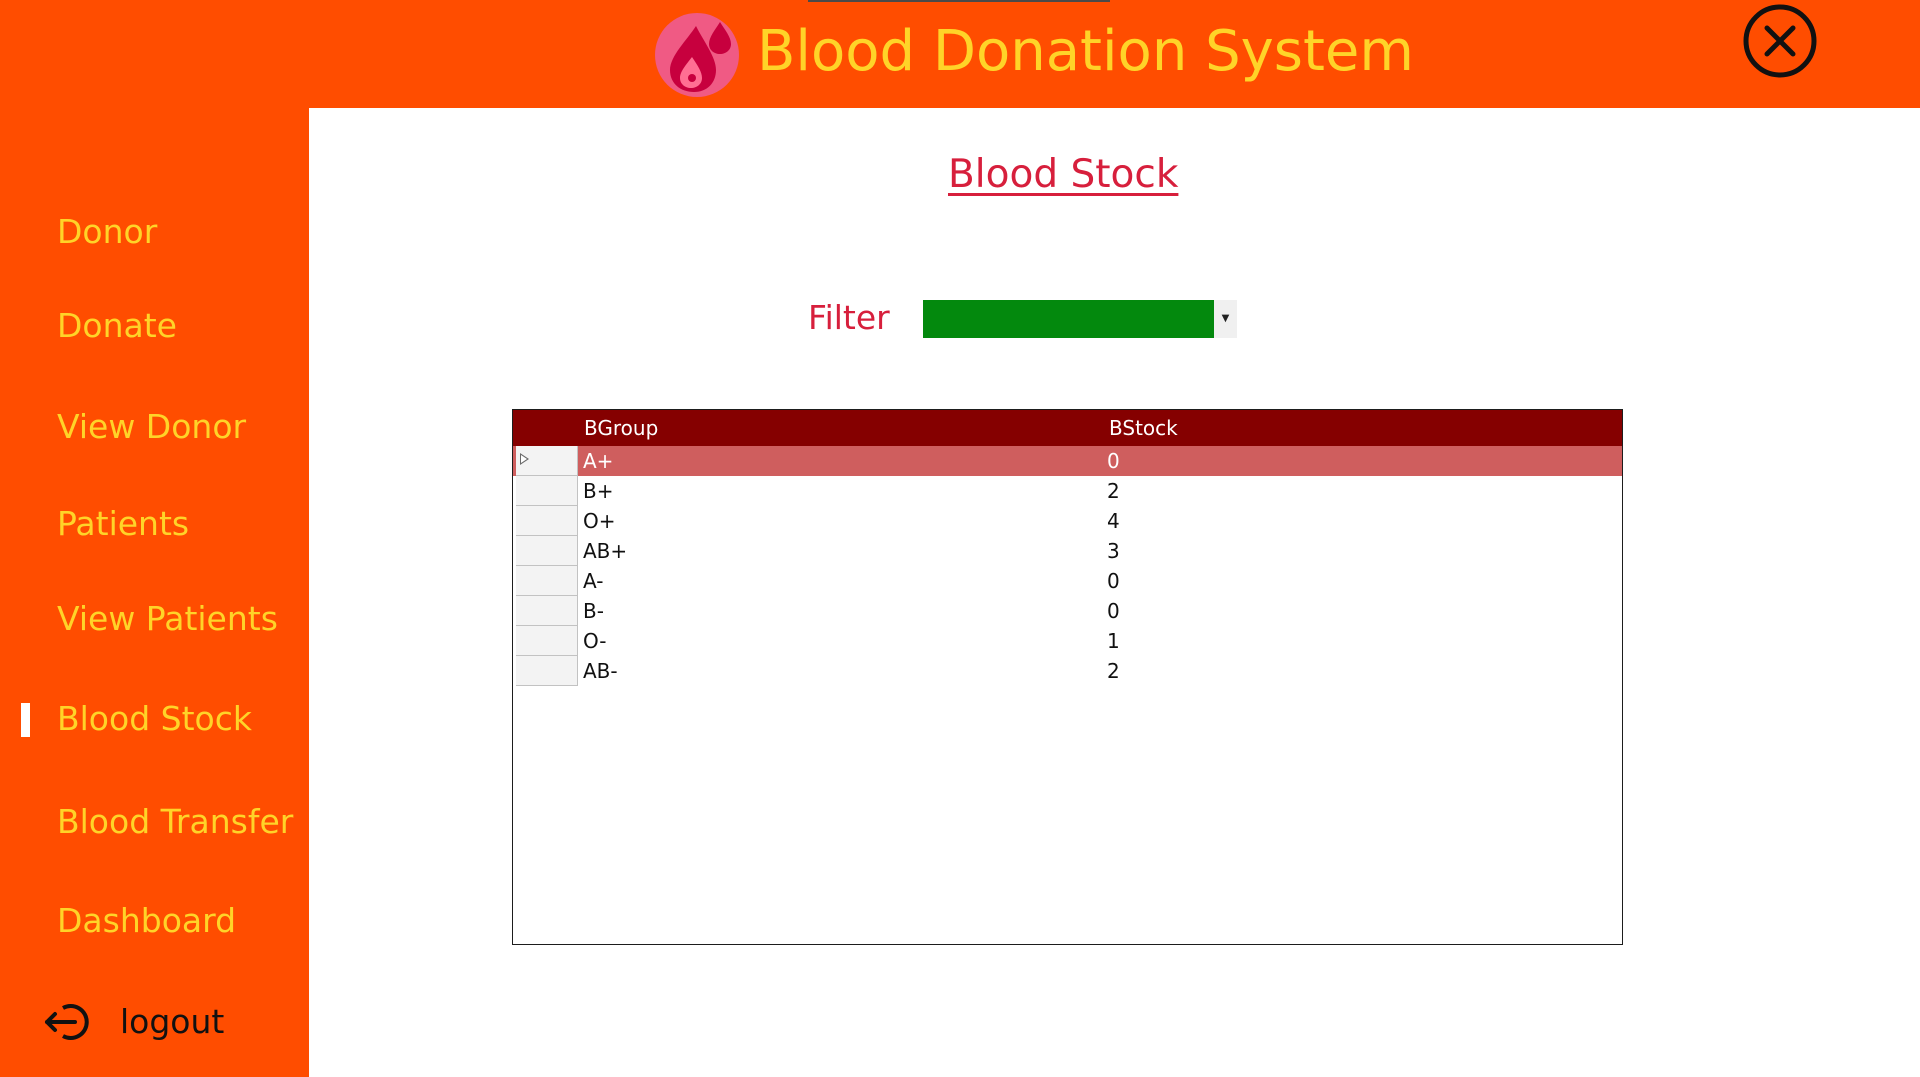 This screenshot has height=1077, width=1920. What do you see at coordinates (123, 524) in the screenshot?
I see `sidebar-item-patients: Patients` at bounding box center [123, 524].